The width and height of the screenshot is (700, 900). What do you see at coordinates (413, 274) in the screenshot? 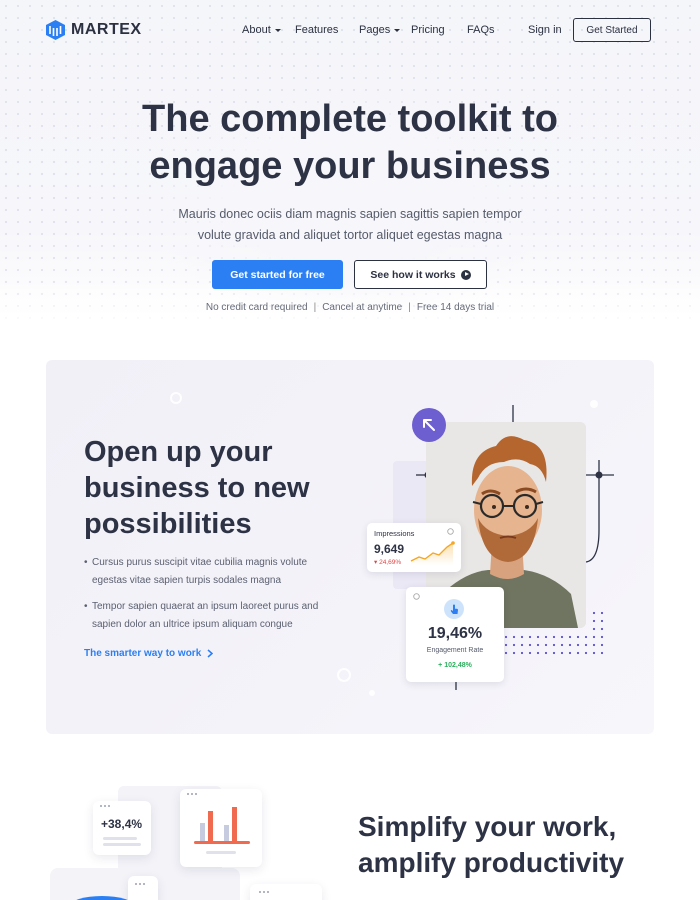
I see `button-label: See how it works` at bounding box center [413, 274].